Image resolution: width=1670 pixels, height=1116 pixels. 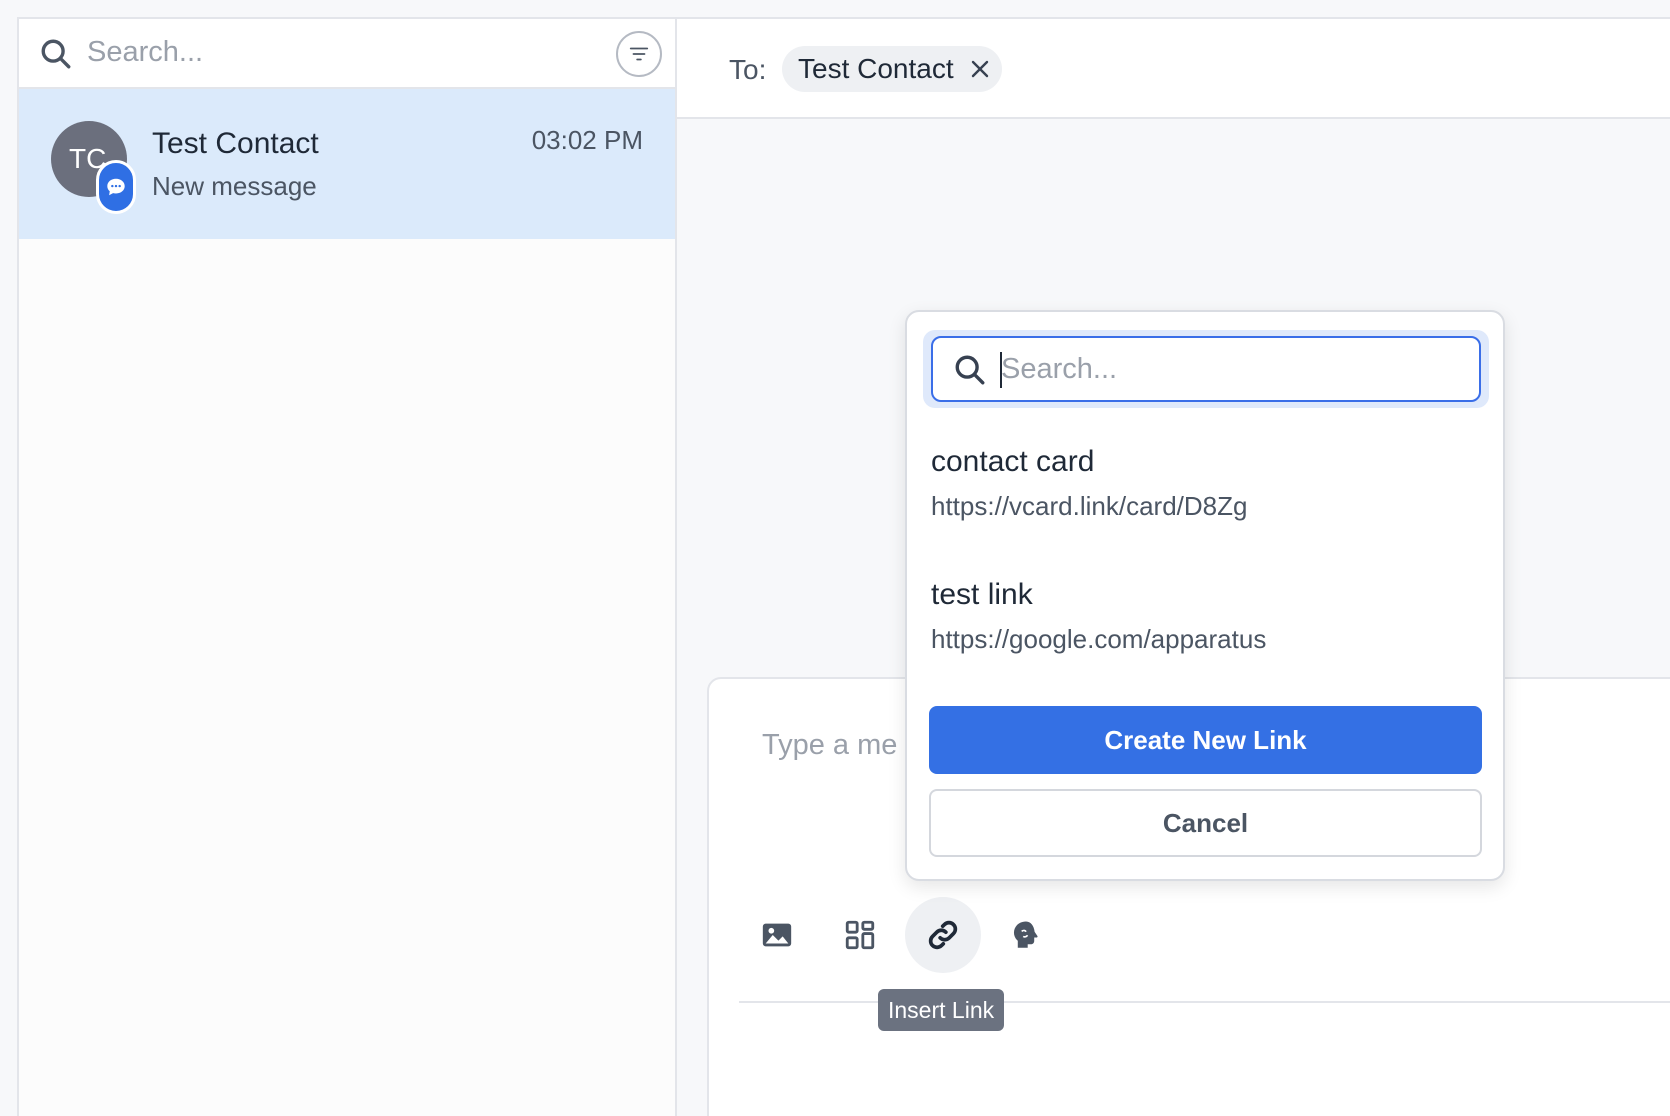 I want to click on image-icon, so click(x=777, y=935).